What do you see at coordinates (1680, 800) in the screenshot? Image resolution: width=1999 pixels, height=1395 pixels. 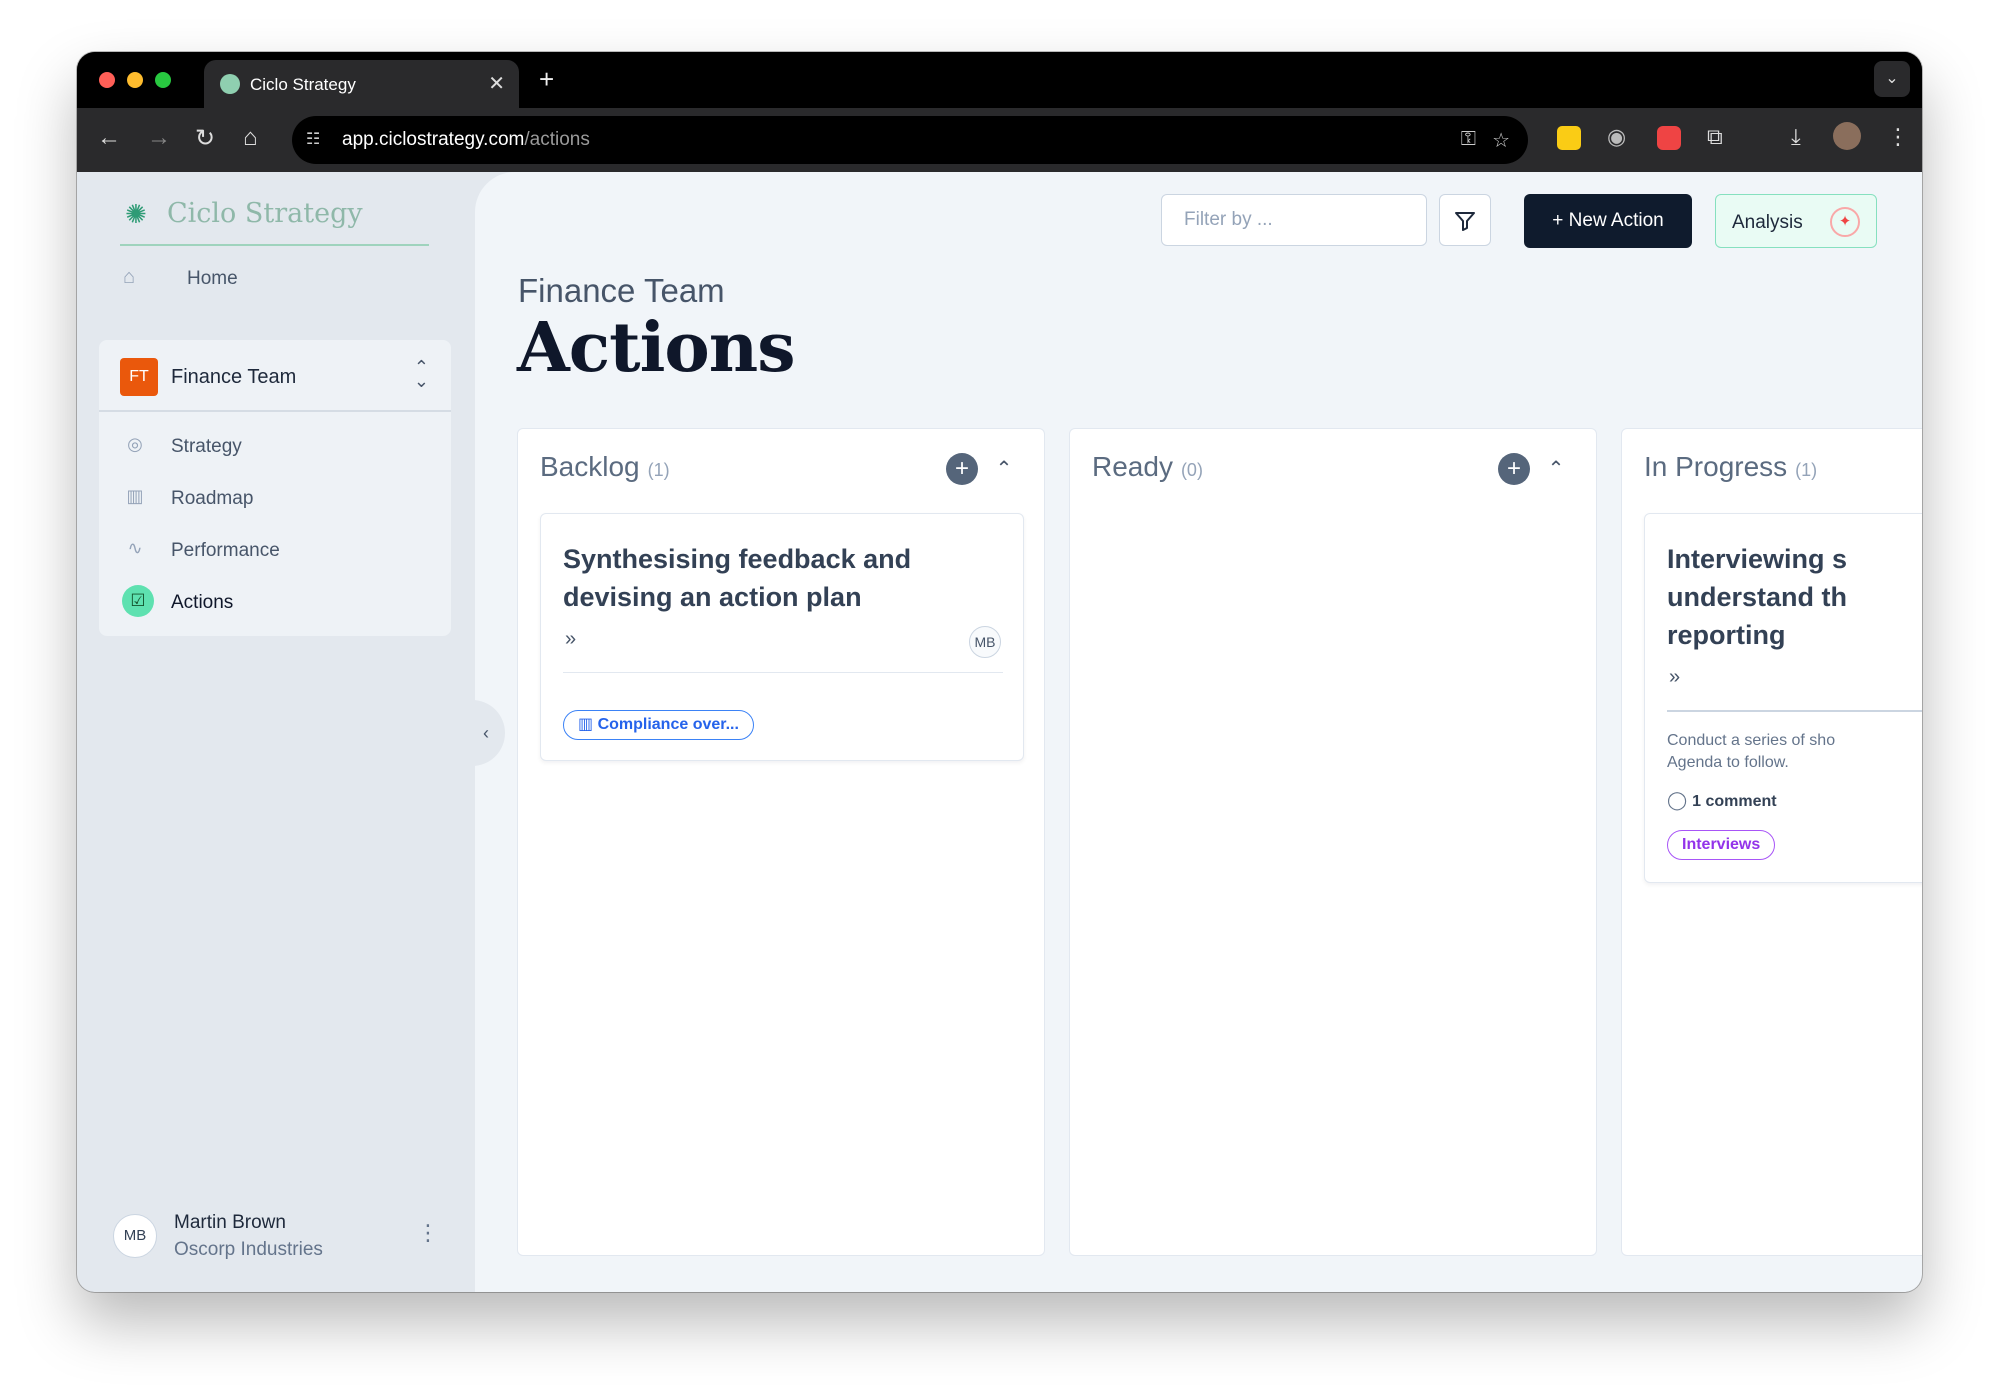 I see `comment-icon: ◯` at bounding box center [1680, 800].